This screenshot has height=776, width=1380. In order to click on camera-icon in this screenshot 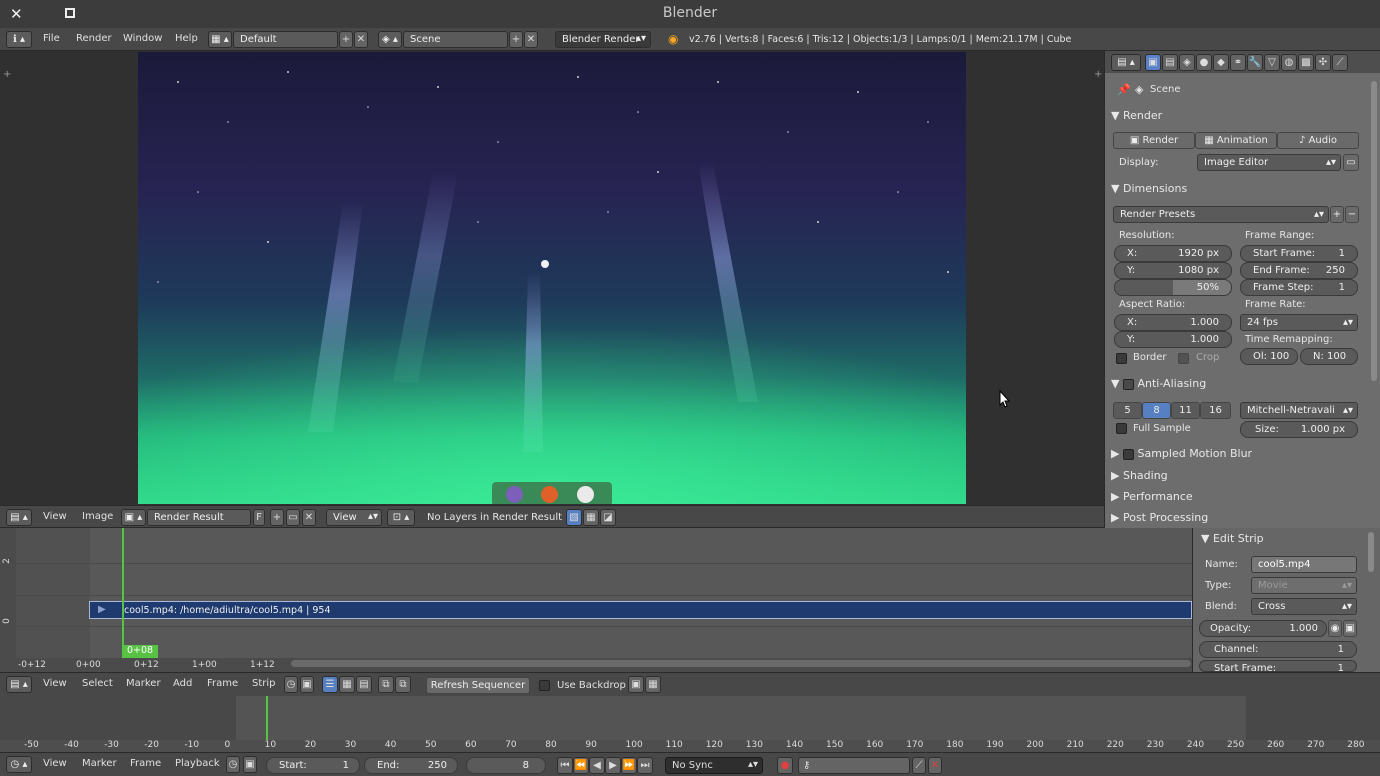, I will do `click(585, 494)`.